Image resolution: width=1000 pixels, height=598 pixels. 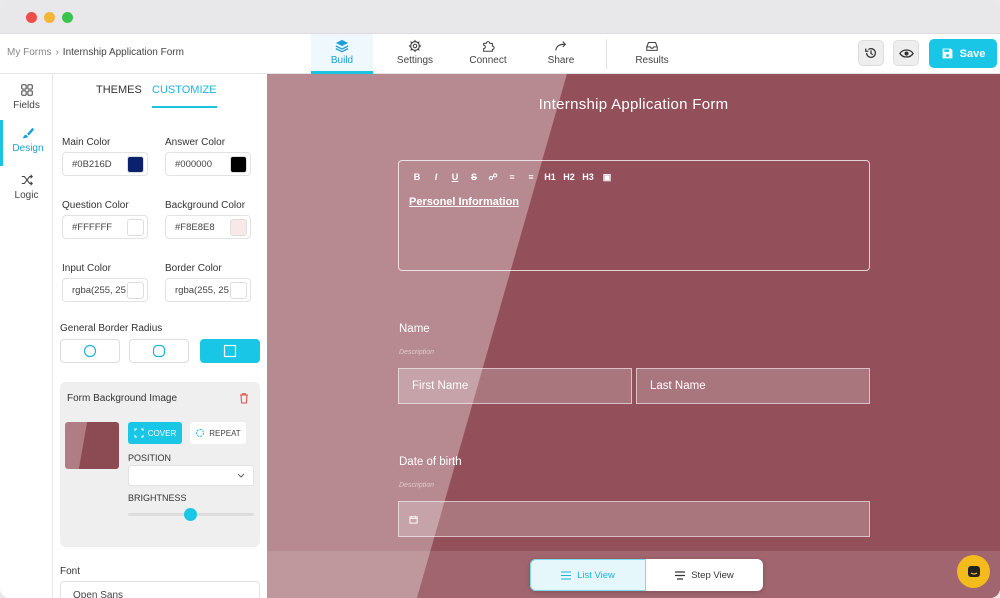 I want to click on list-view-label: List View, so click(x=596, y=575).